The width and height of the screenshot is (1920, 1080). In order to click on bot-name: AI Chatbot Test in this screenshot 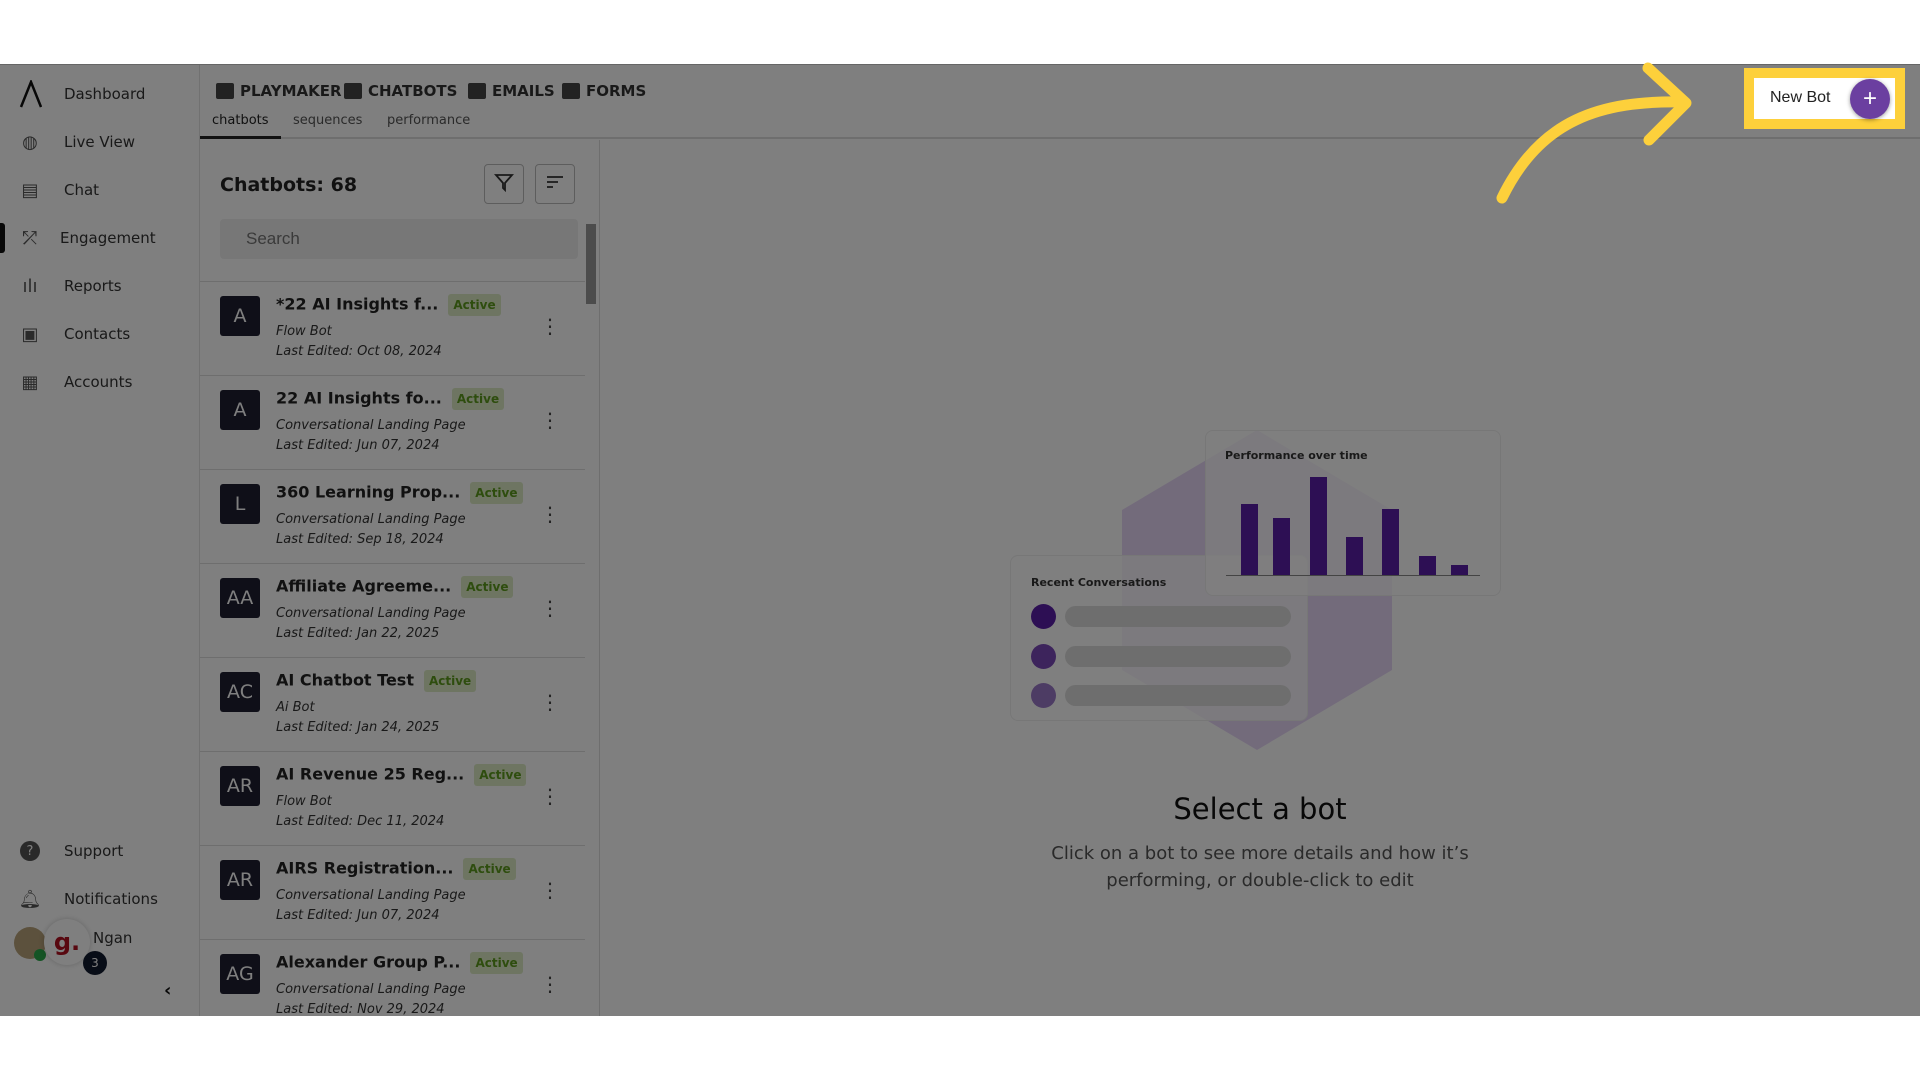, I will do `click(345, 680)`.